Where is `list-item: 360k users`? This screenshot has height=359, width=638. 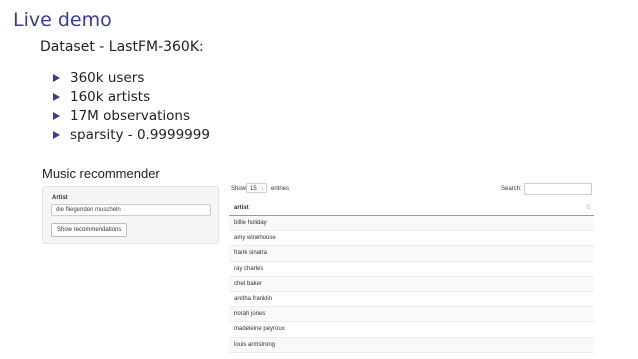
list-item: 360k users is located at coordinates (131, 77).